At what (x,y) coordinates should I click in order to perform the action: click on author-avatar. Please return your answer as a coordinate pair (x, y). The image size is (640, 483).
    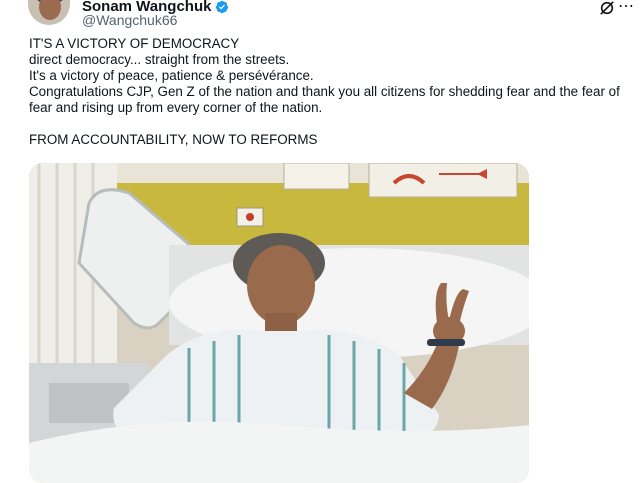
    Looking at the image, I should click on (49, 12).